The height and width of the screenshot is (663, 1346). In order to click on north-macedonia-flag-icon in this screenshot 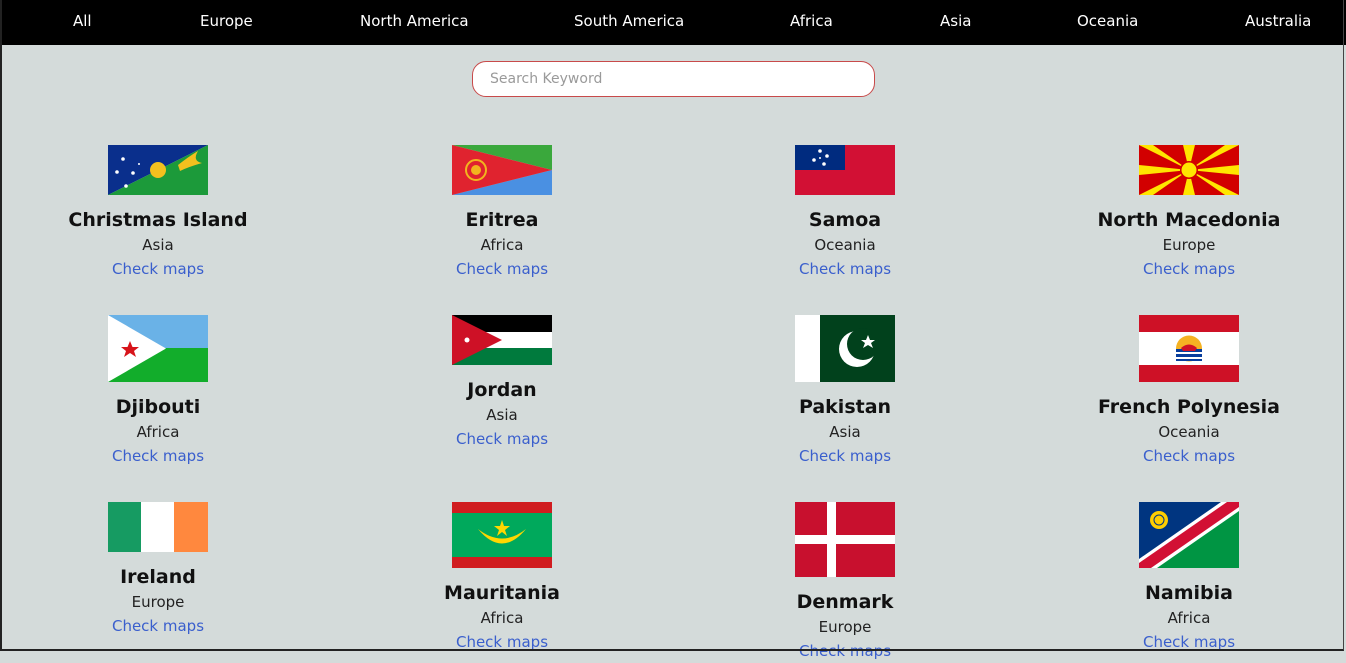, I will do `click(1189, 170)`.